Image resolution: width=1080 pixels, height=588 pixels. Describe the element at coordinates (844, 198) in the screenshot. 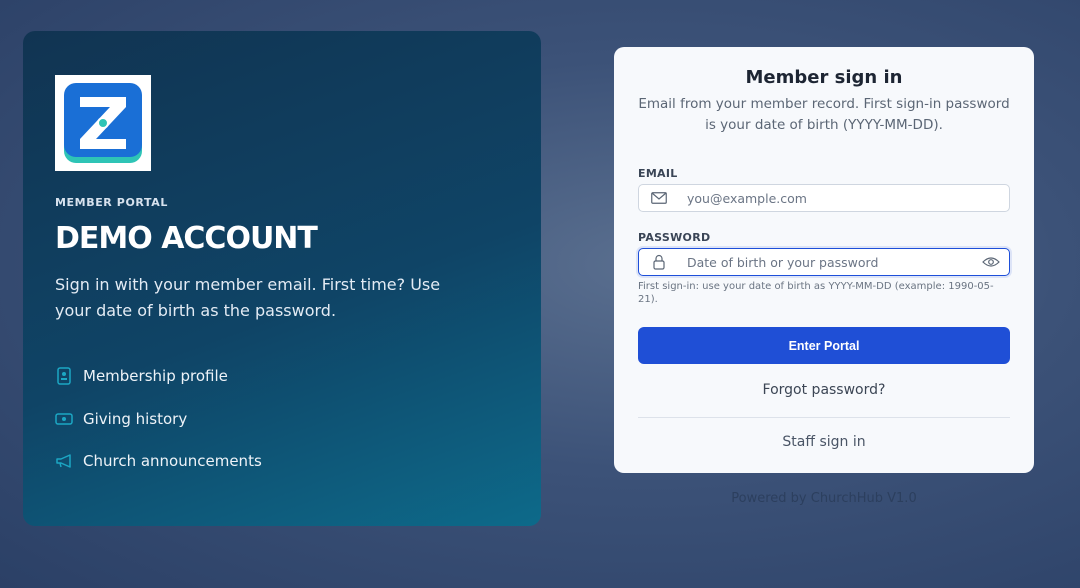

I see `email-input` at that location.